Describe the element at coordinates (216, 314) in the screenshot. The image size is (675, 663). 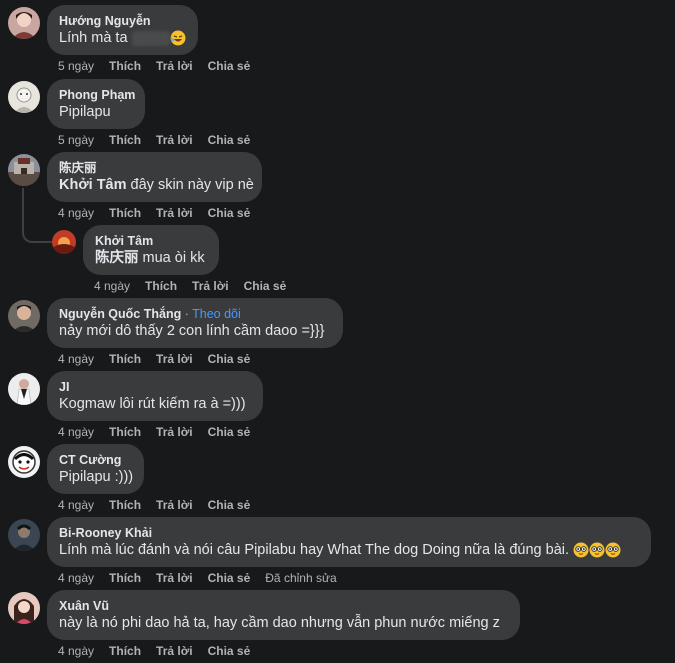
I see `follow-button: Theo dõi` at that location.